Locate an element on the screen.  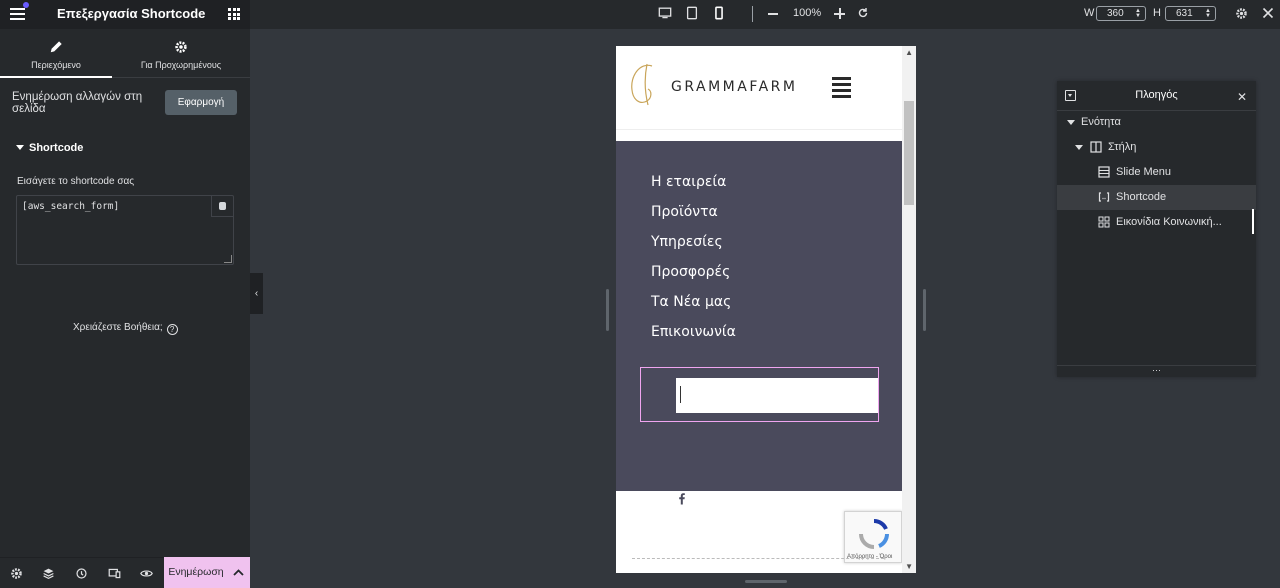
nav-item-label: Slide Menu is located at coordinates (1144, 172).